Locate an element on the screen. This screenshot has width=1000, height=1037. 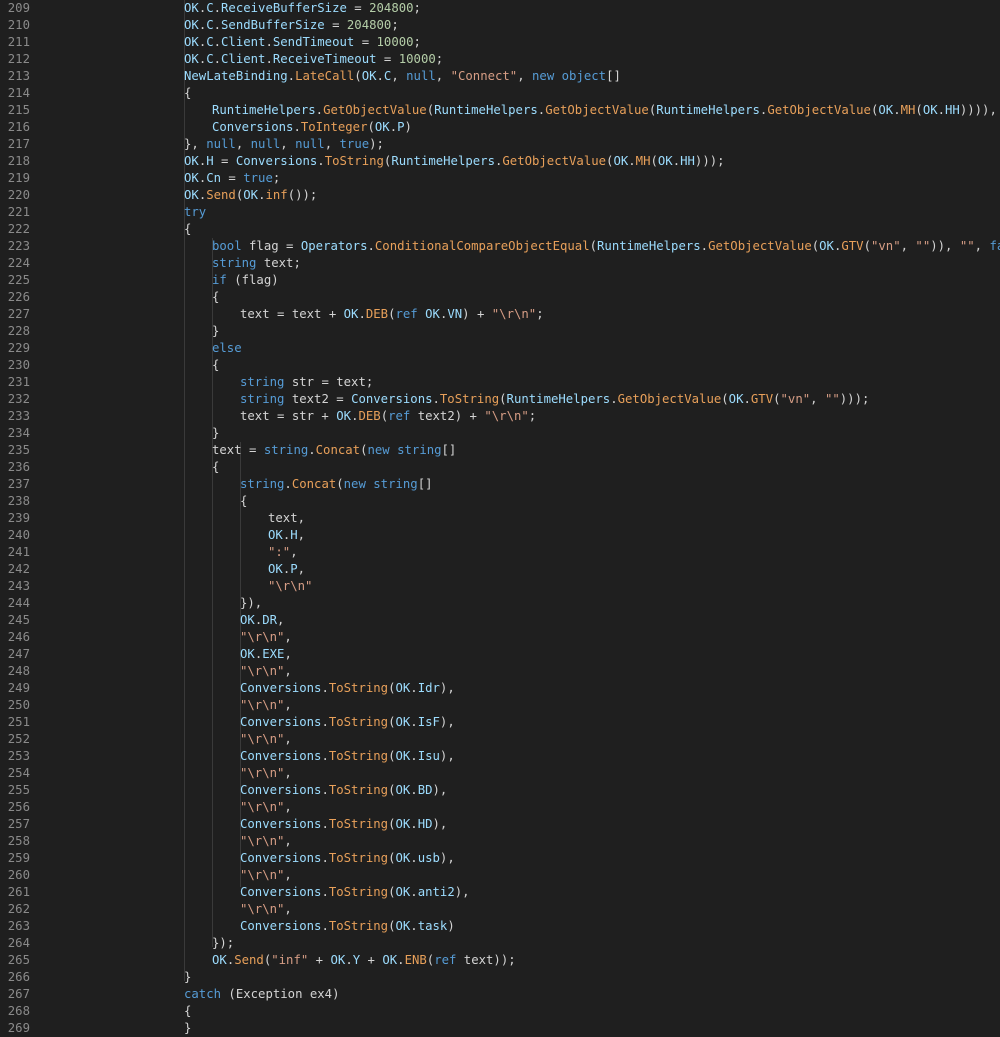
code-token: { is located at coordinates (216, 467).